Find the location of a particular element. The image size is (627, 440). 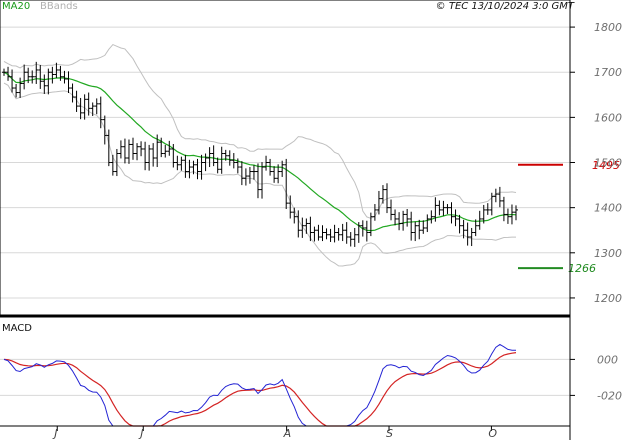

macd-signal-line is located at coordinates (260, 389).